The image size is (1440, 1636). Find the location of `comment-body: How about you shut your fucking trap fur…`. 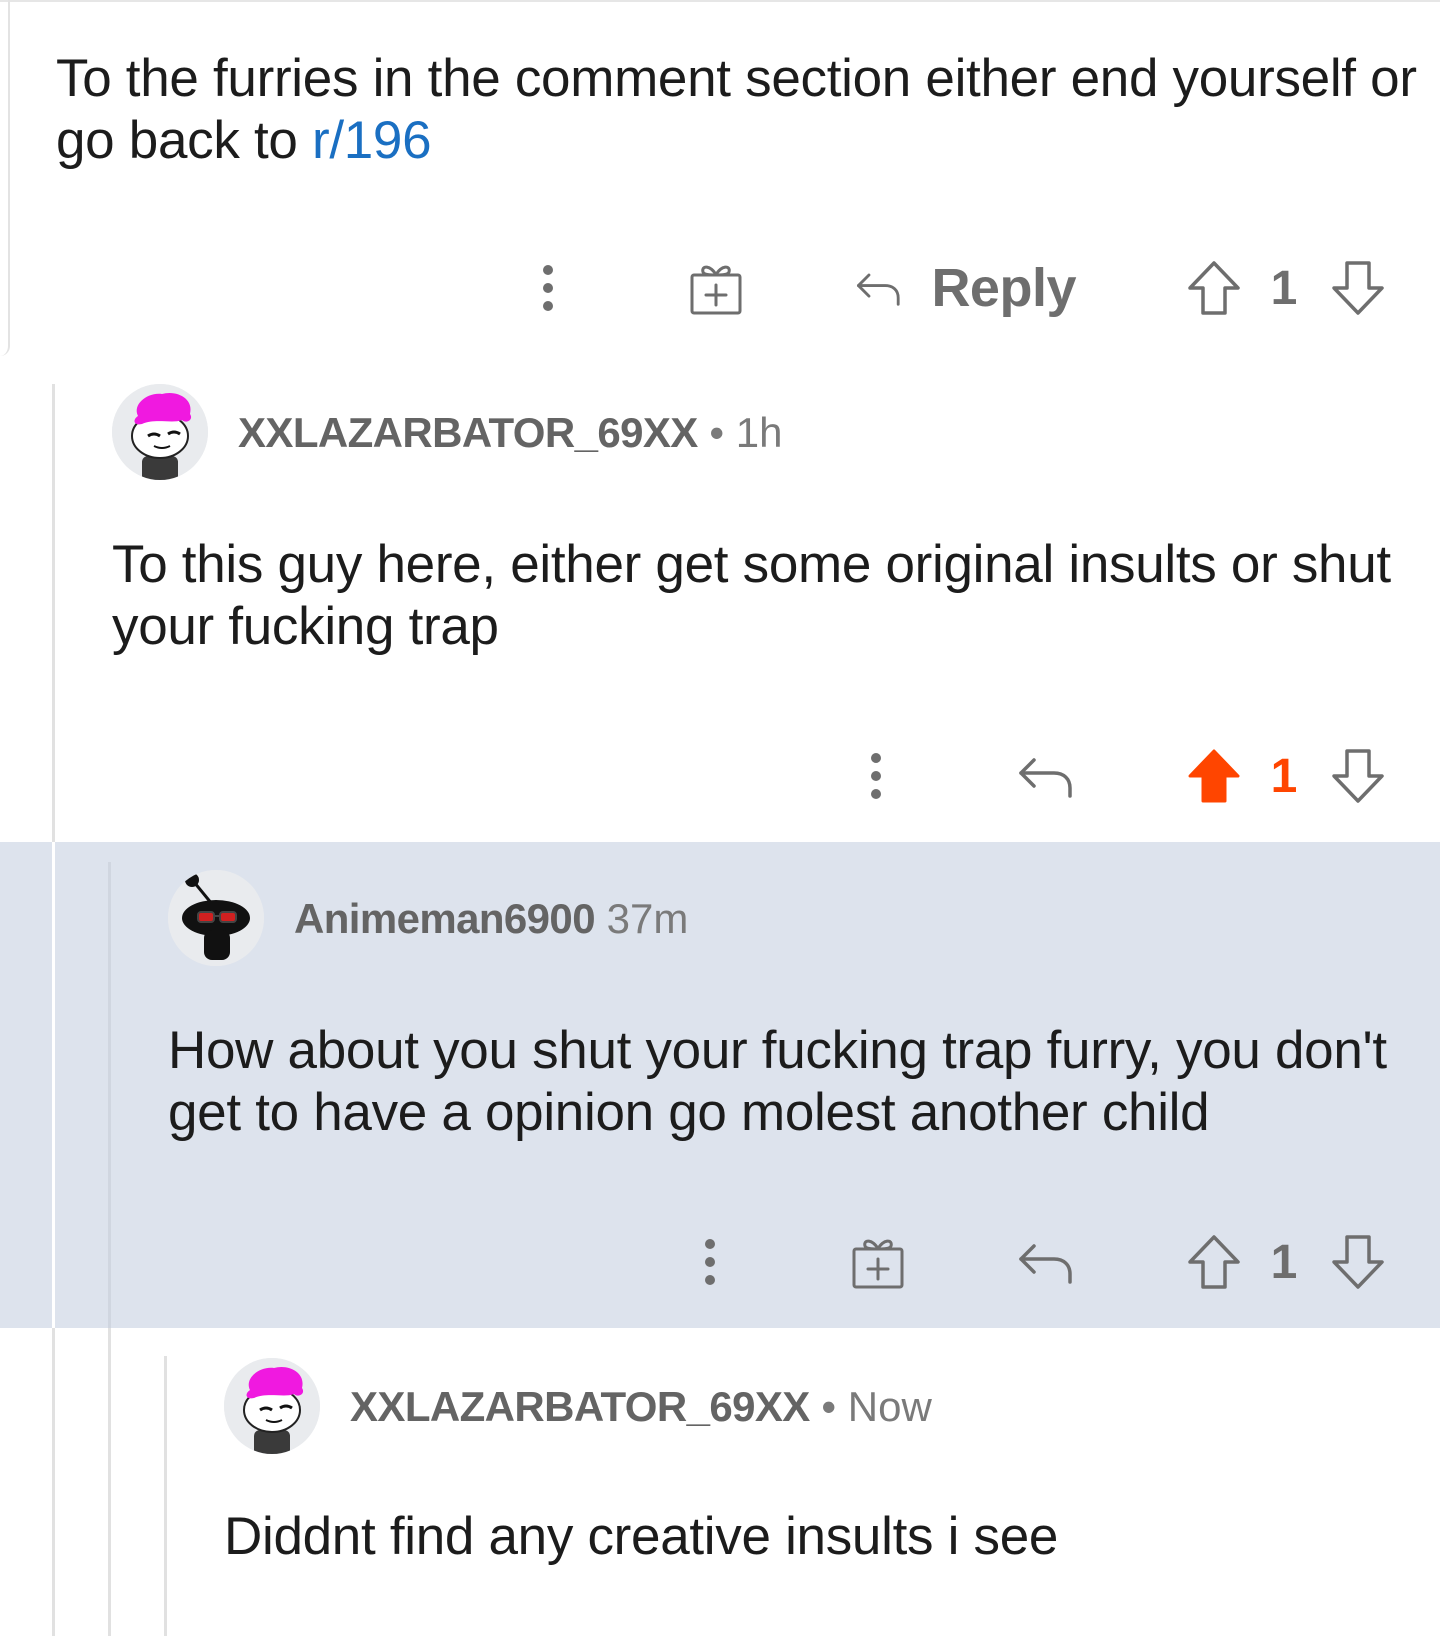

comment-body: How about you shut your fucking trap fur… is located at coordinates (777, 1081).